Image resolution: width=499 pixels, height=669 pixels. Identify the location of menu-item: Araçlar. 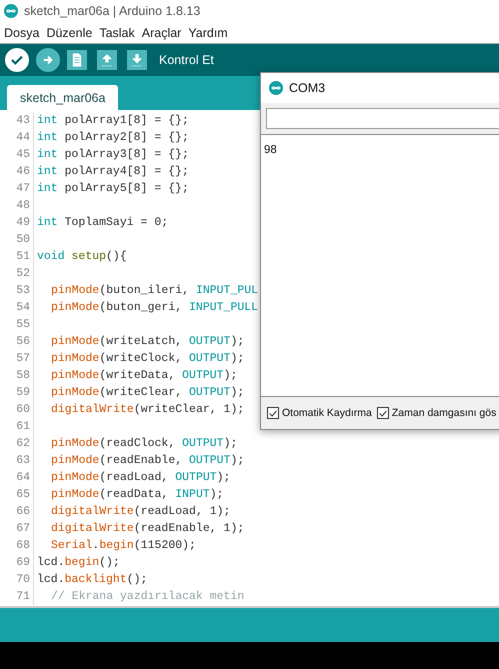
(162, 33).